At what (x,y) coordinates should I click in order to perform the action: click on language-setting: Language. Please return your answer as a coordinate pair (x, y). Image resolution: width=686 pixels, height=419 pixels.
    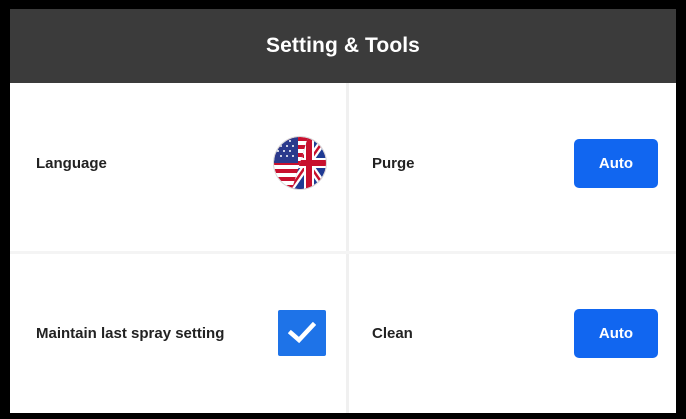
    Looking at the image, I should click on (181, 163).